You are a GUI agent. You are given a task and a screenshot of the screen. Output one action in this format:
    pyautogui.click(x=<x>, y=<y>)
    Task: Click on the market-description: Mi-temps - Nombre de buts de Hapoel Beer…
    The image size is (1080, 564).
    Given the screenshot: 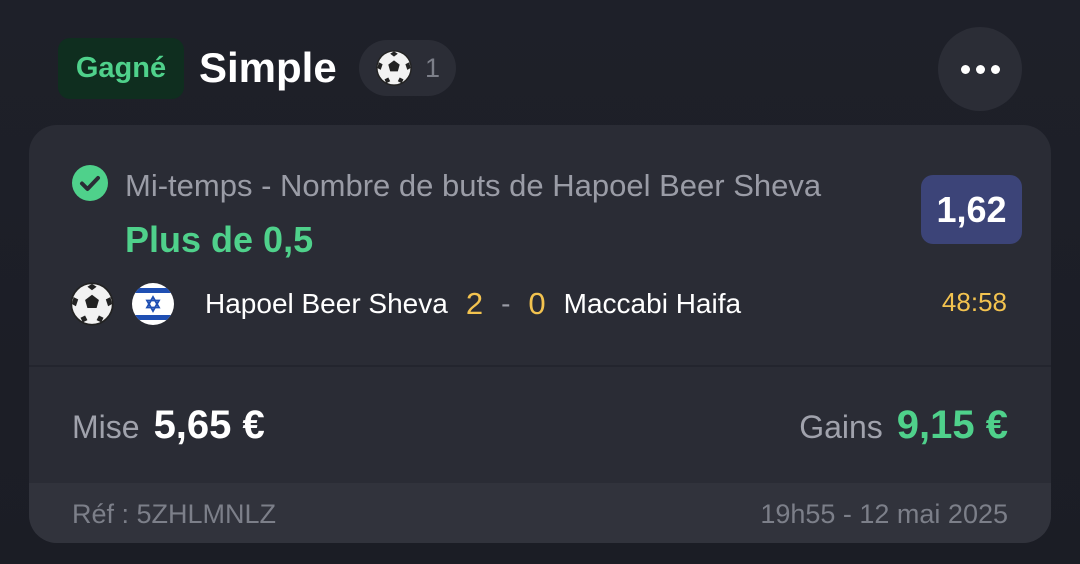 What is the action you would take?
    pyautogui.click(x=505, y=214)
    